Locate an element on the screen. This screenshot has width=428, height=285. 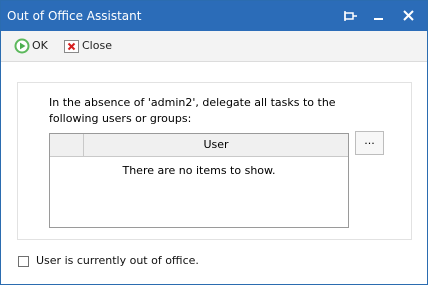
out-of-office-option: User is currently out of office. is located at coordinates (108, 261).